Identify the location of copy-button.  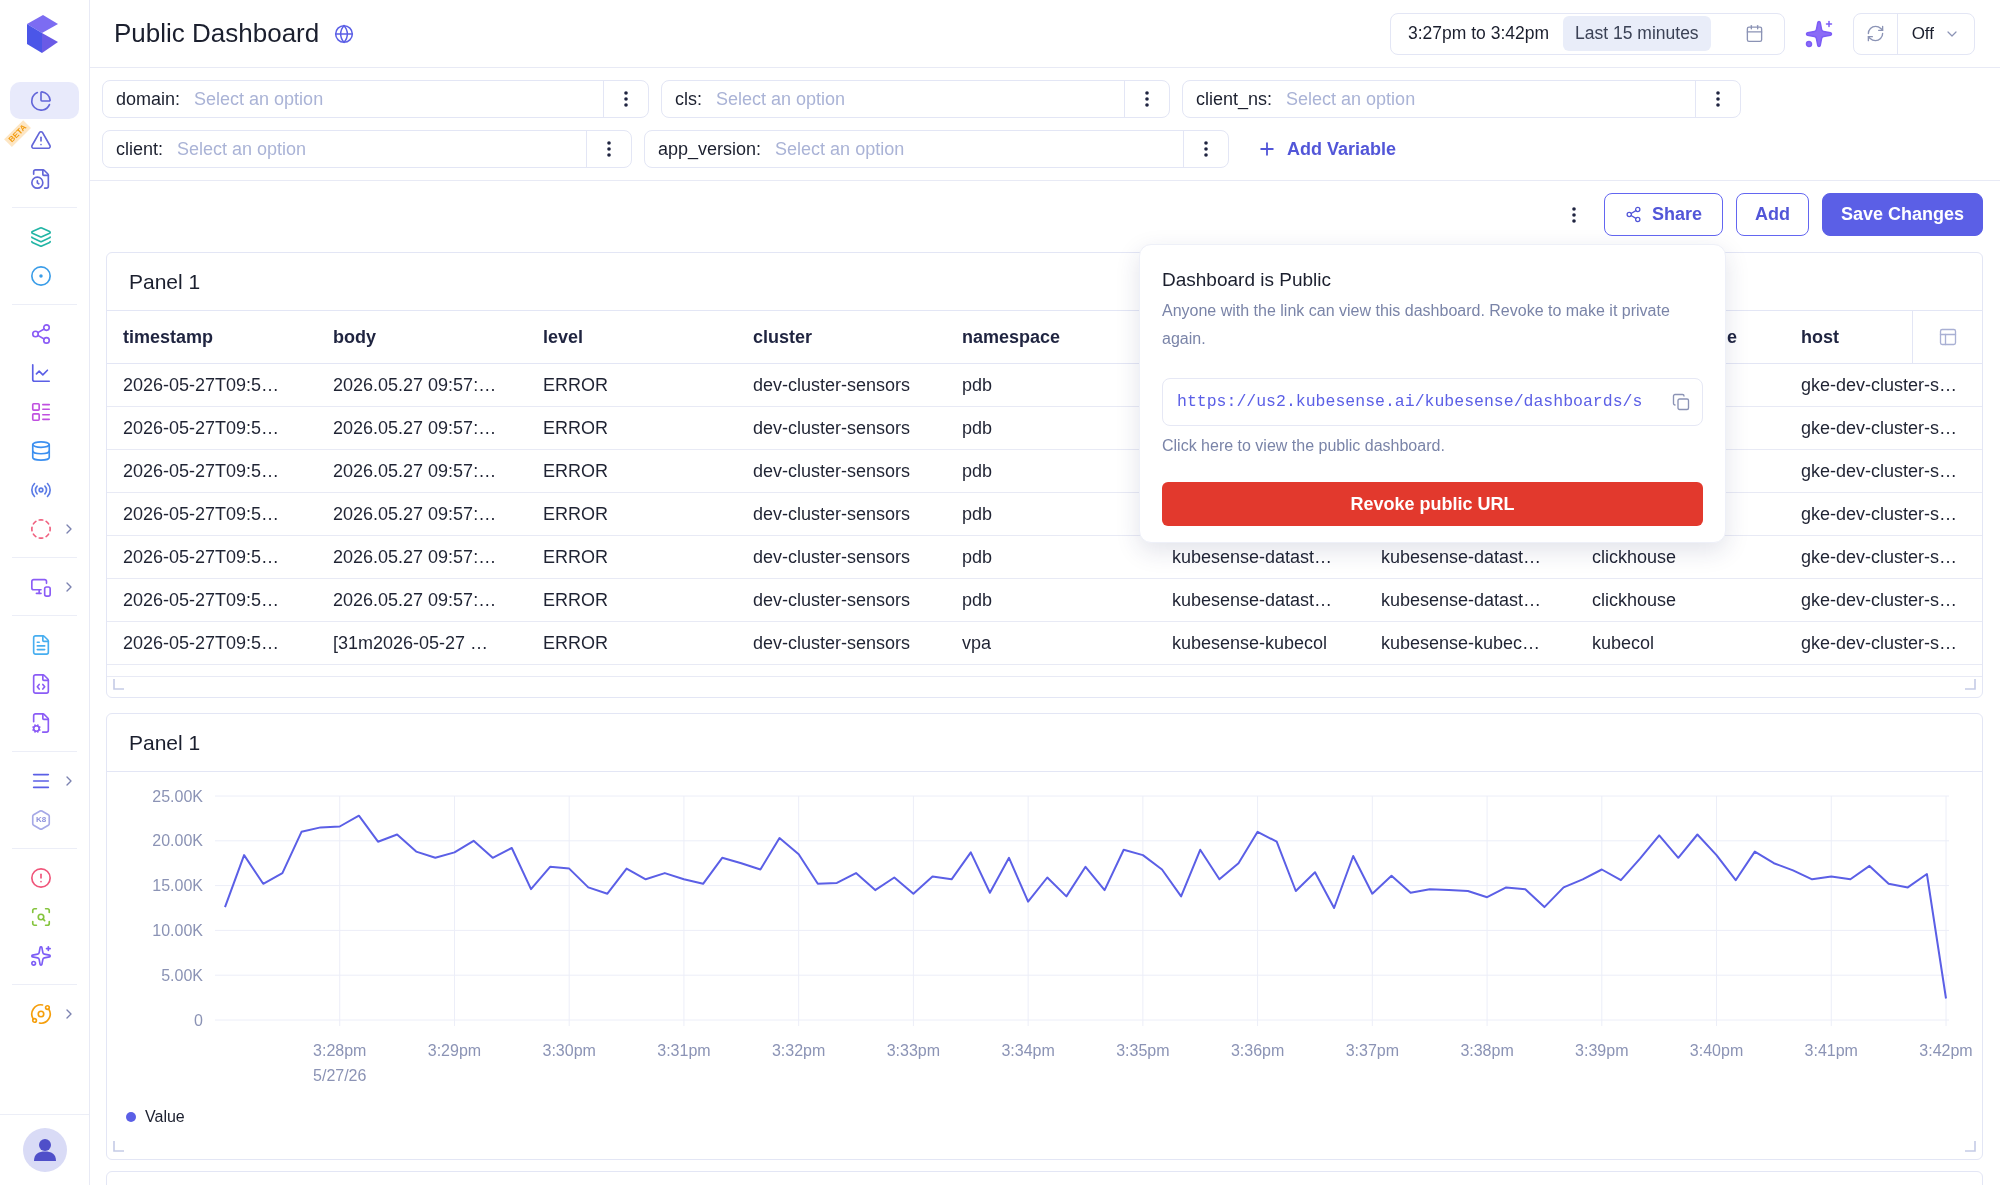
(1681, 402).